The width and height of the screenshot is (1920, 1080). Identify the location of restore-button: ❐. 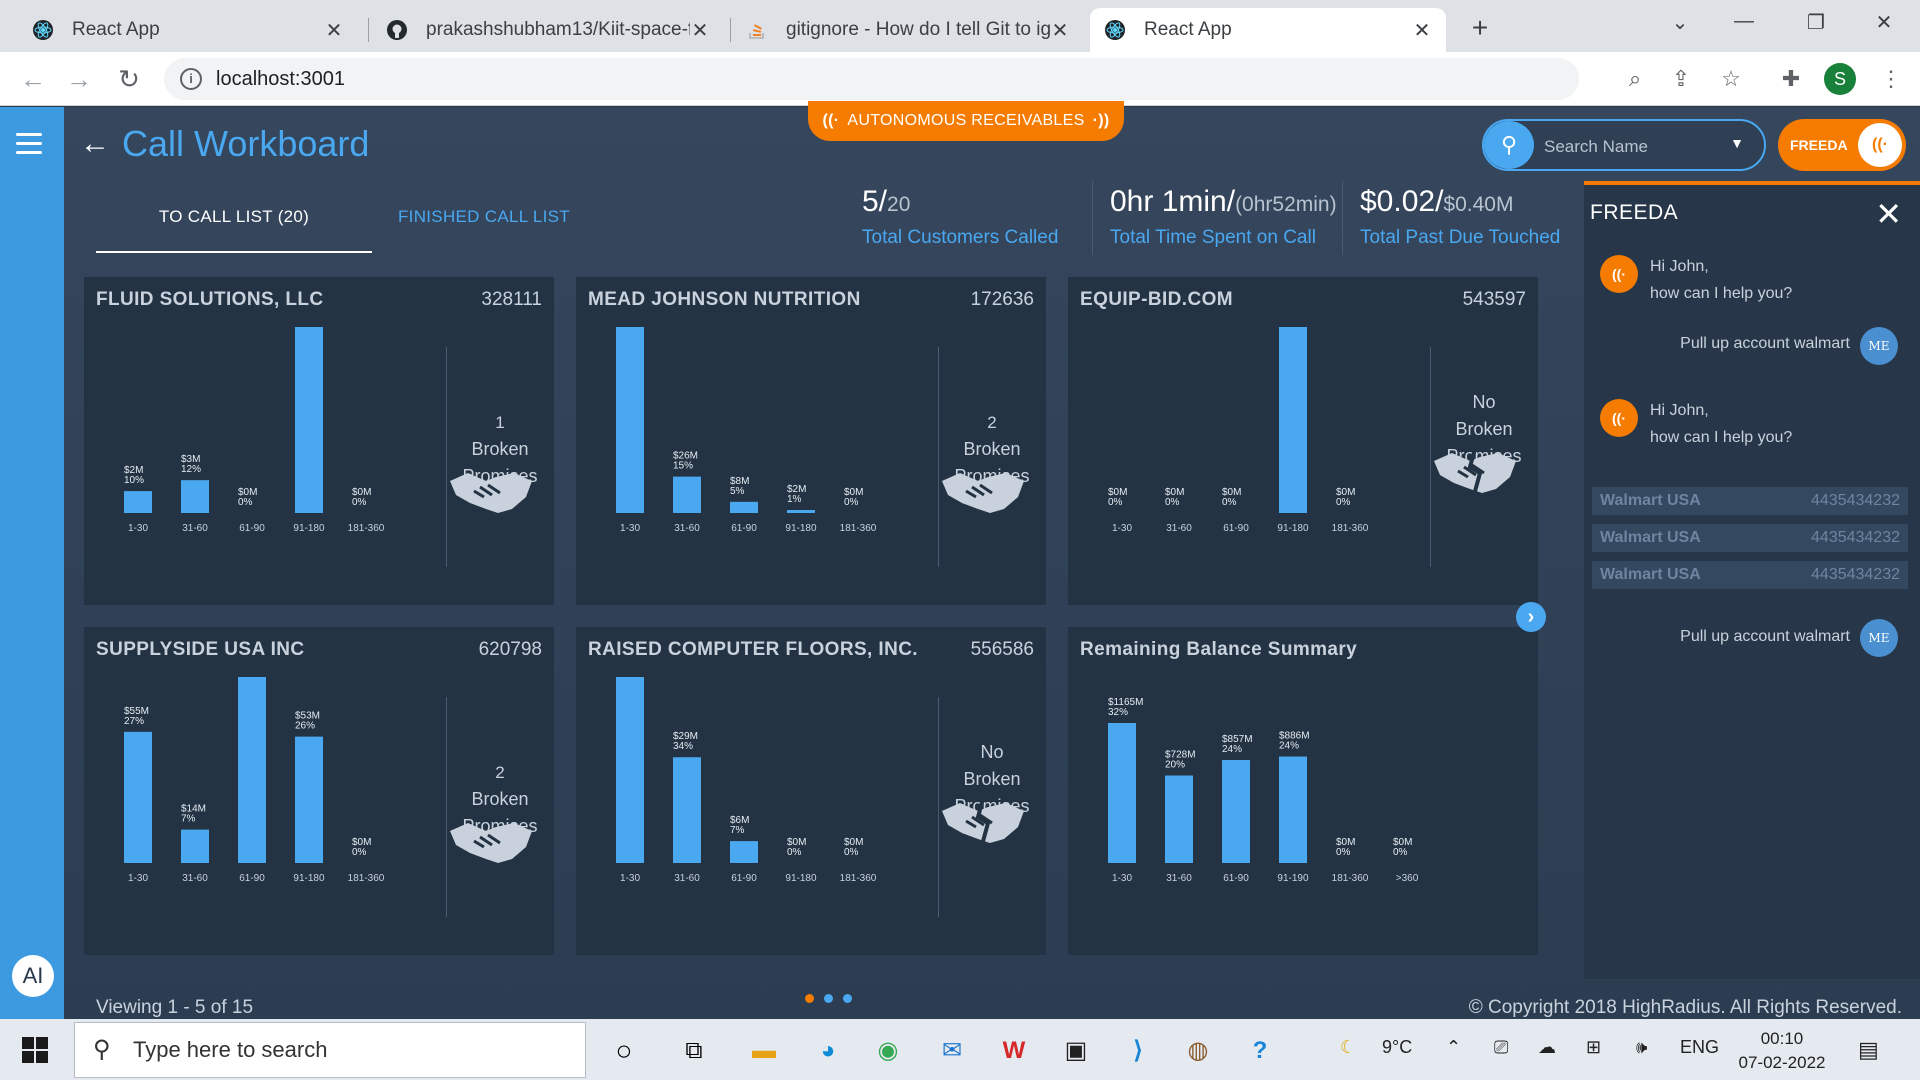
(1816, 22).